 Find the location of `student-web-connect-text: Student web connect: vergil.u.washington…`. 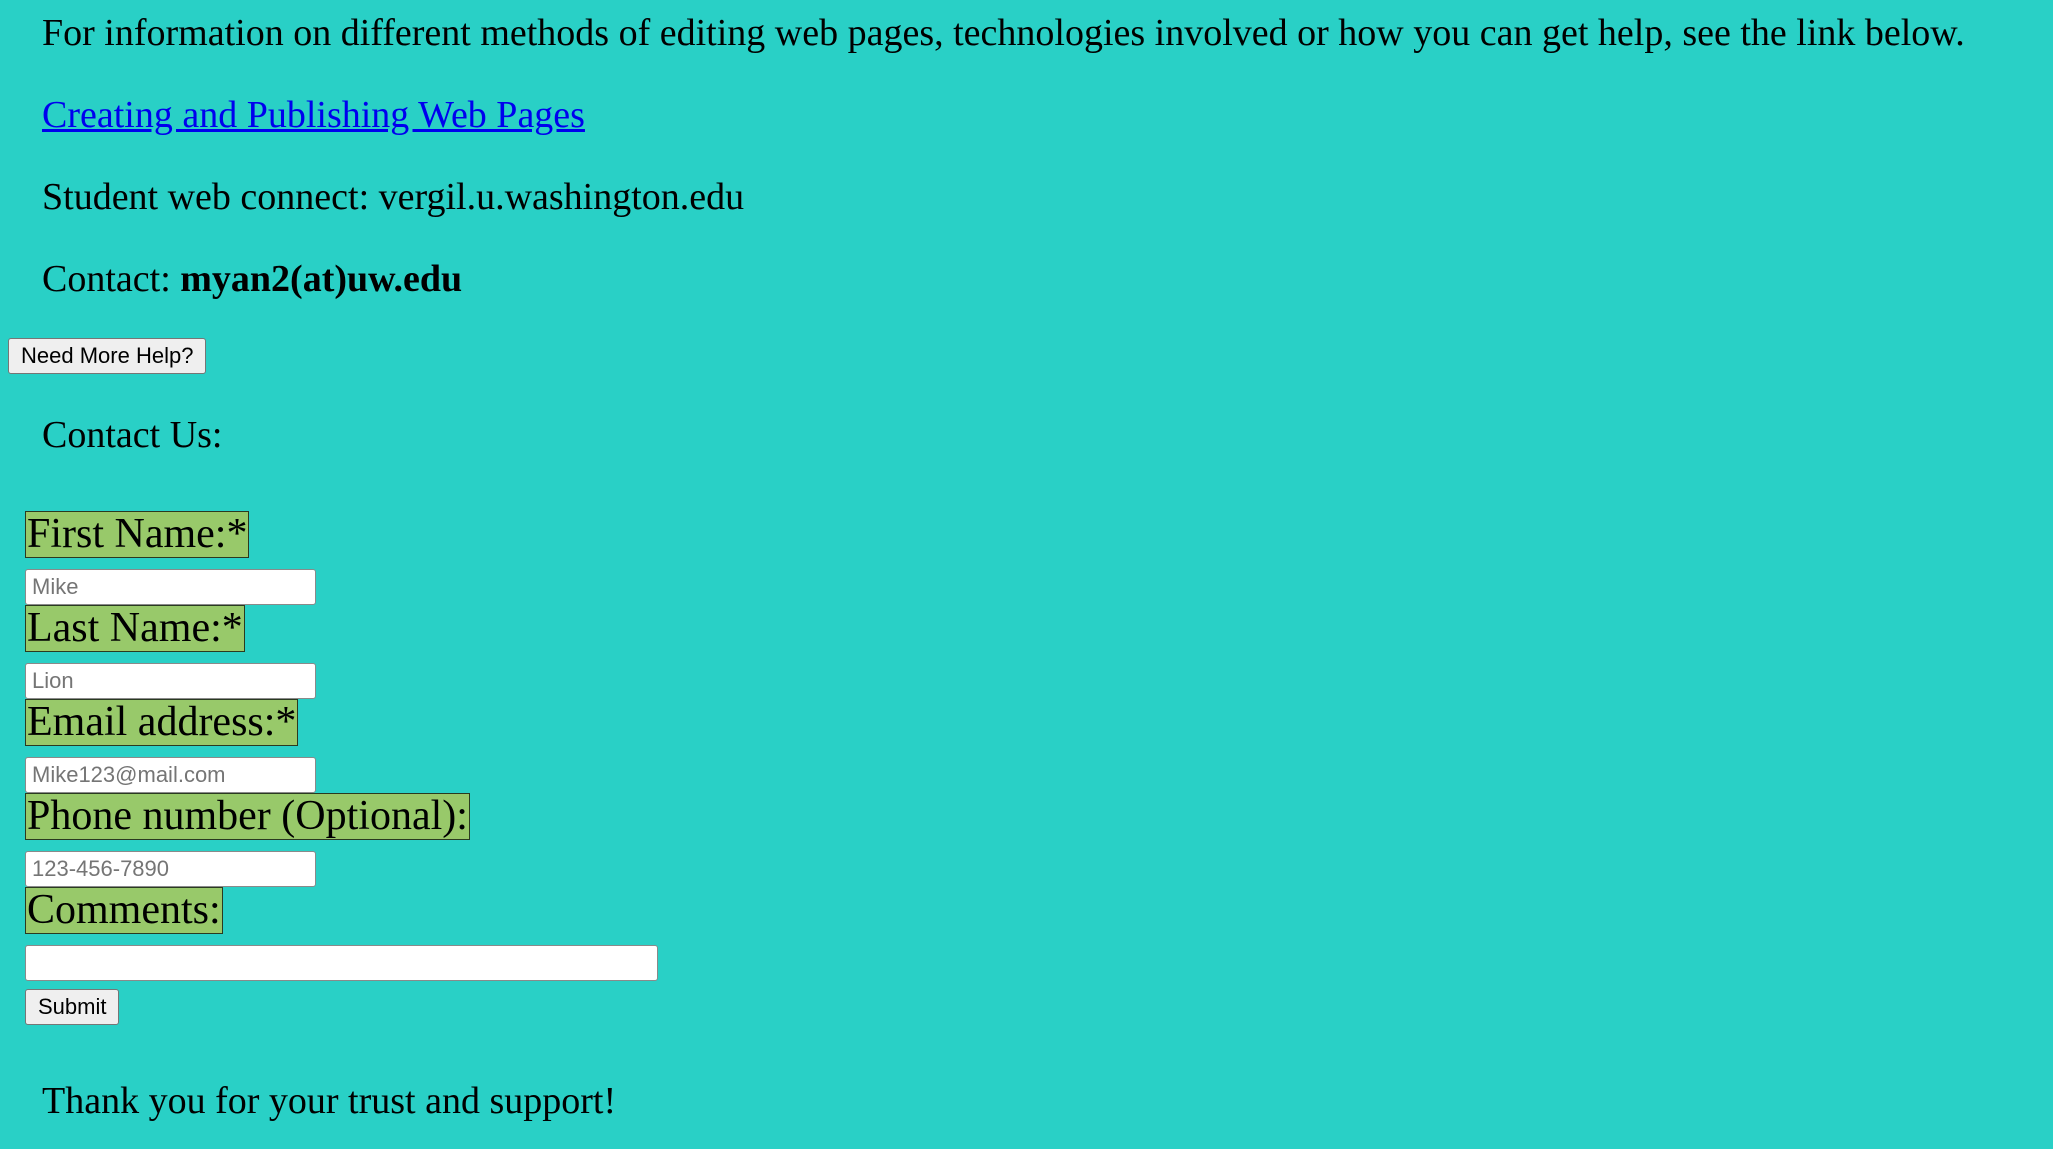

student-web-connect-text: Student web connect: vergil.u.washington… is located at coordinates (393, 197).